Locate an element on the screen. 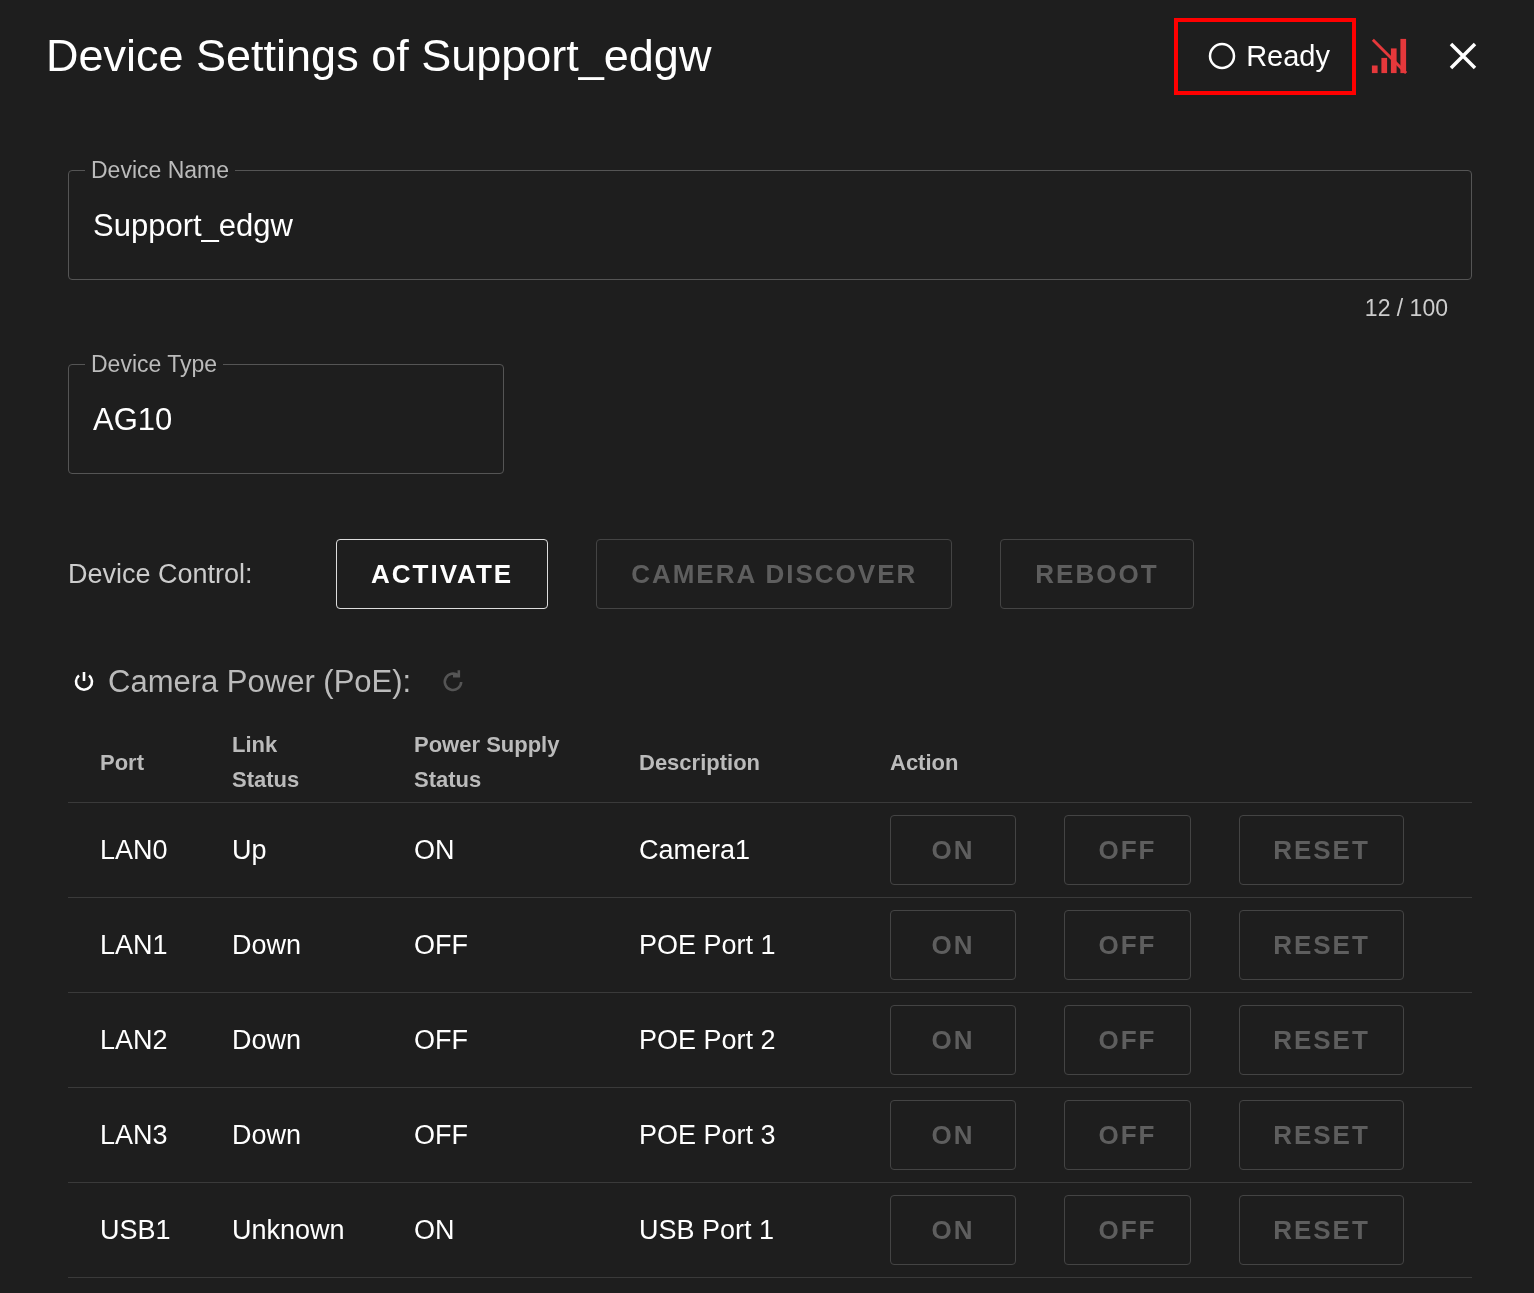 The image size is (1534, 1293). table-cell: LAN3 is located at coordinates (134, 1134).